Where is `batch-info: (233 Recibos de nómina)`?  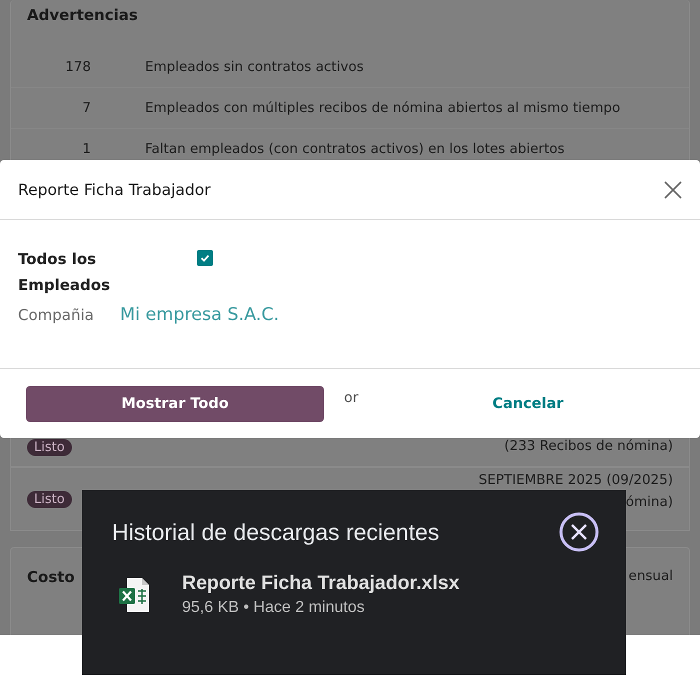 batch-info: (233 Recibos de nómina) is located at coordinates (588, 446).